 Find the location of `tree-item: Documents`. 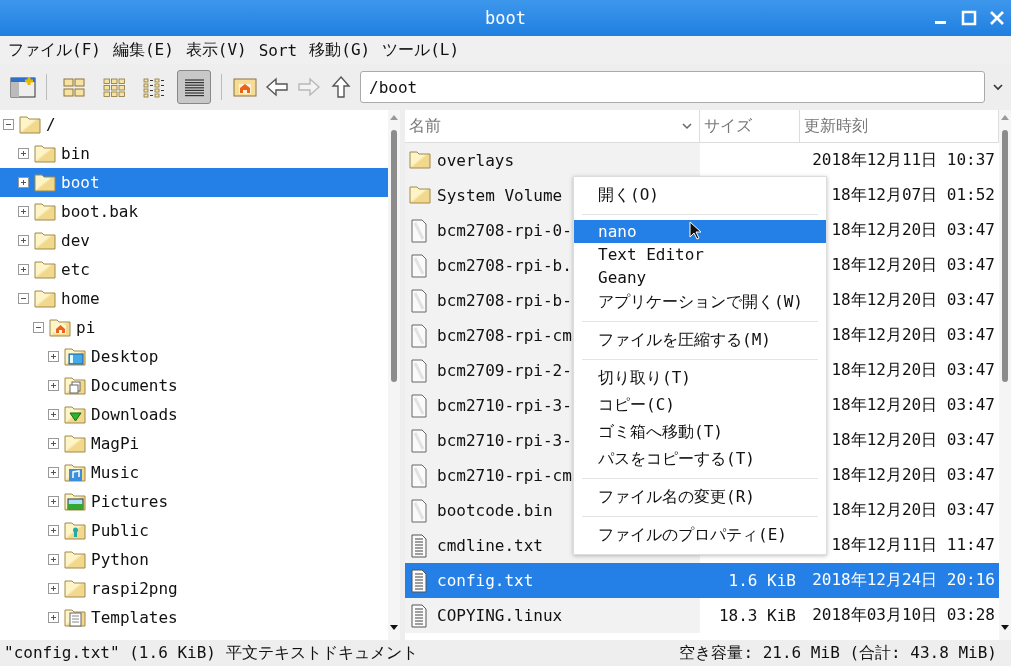

tree-item: Documents is located at coordinates (194, 385).